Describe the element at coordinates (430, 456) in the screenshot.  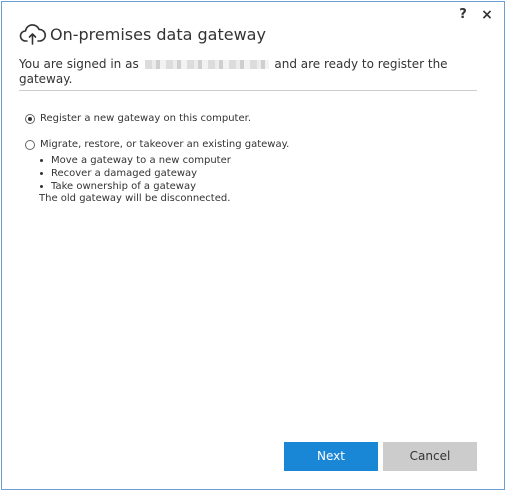
I see `cancel-button: Cancel` at that location.